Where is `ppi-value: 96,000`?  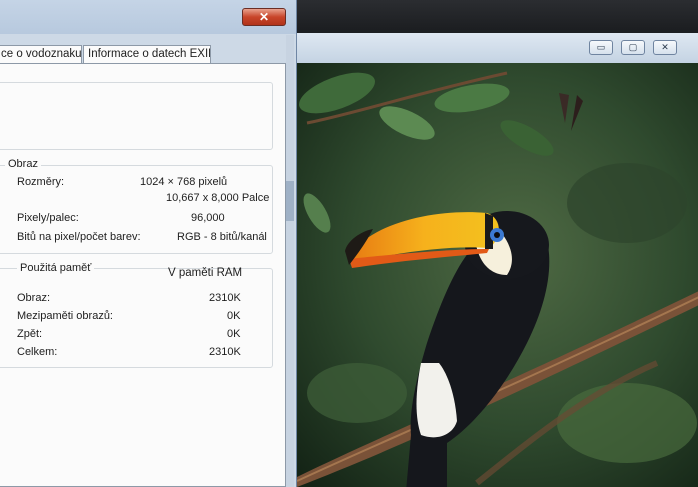
ppi-value: 96,000 is located at coordinates (208, 218).